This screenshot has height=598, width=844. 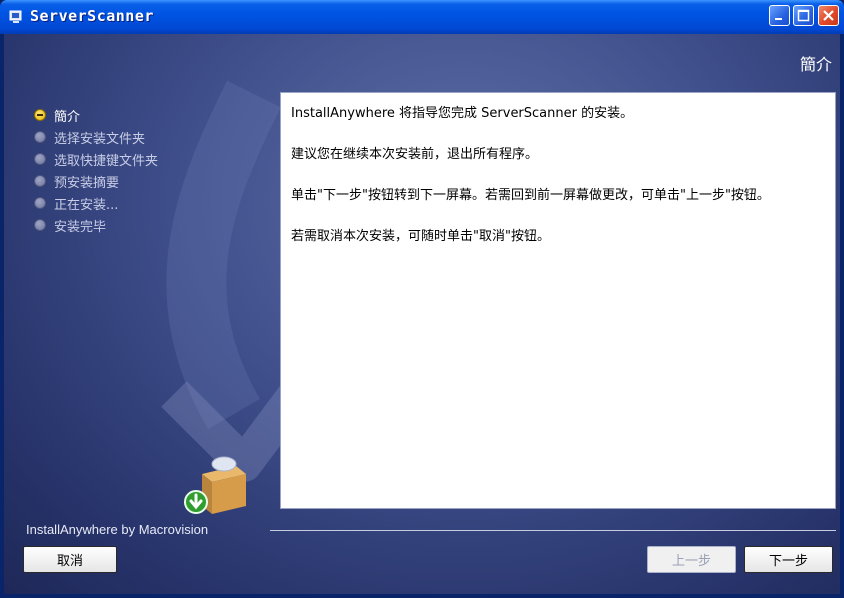 What do you see at coordinates (530, 195) in the screenshot?
I see `intro-paragraph: 单击"下一步"按钮转到下一屏幕。若需回到前一屏幕做更改，可单击"上一步"按钮。` at bounding box center [530, 195].